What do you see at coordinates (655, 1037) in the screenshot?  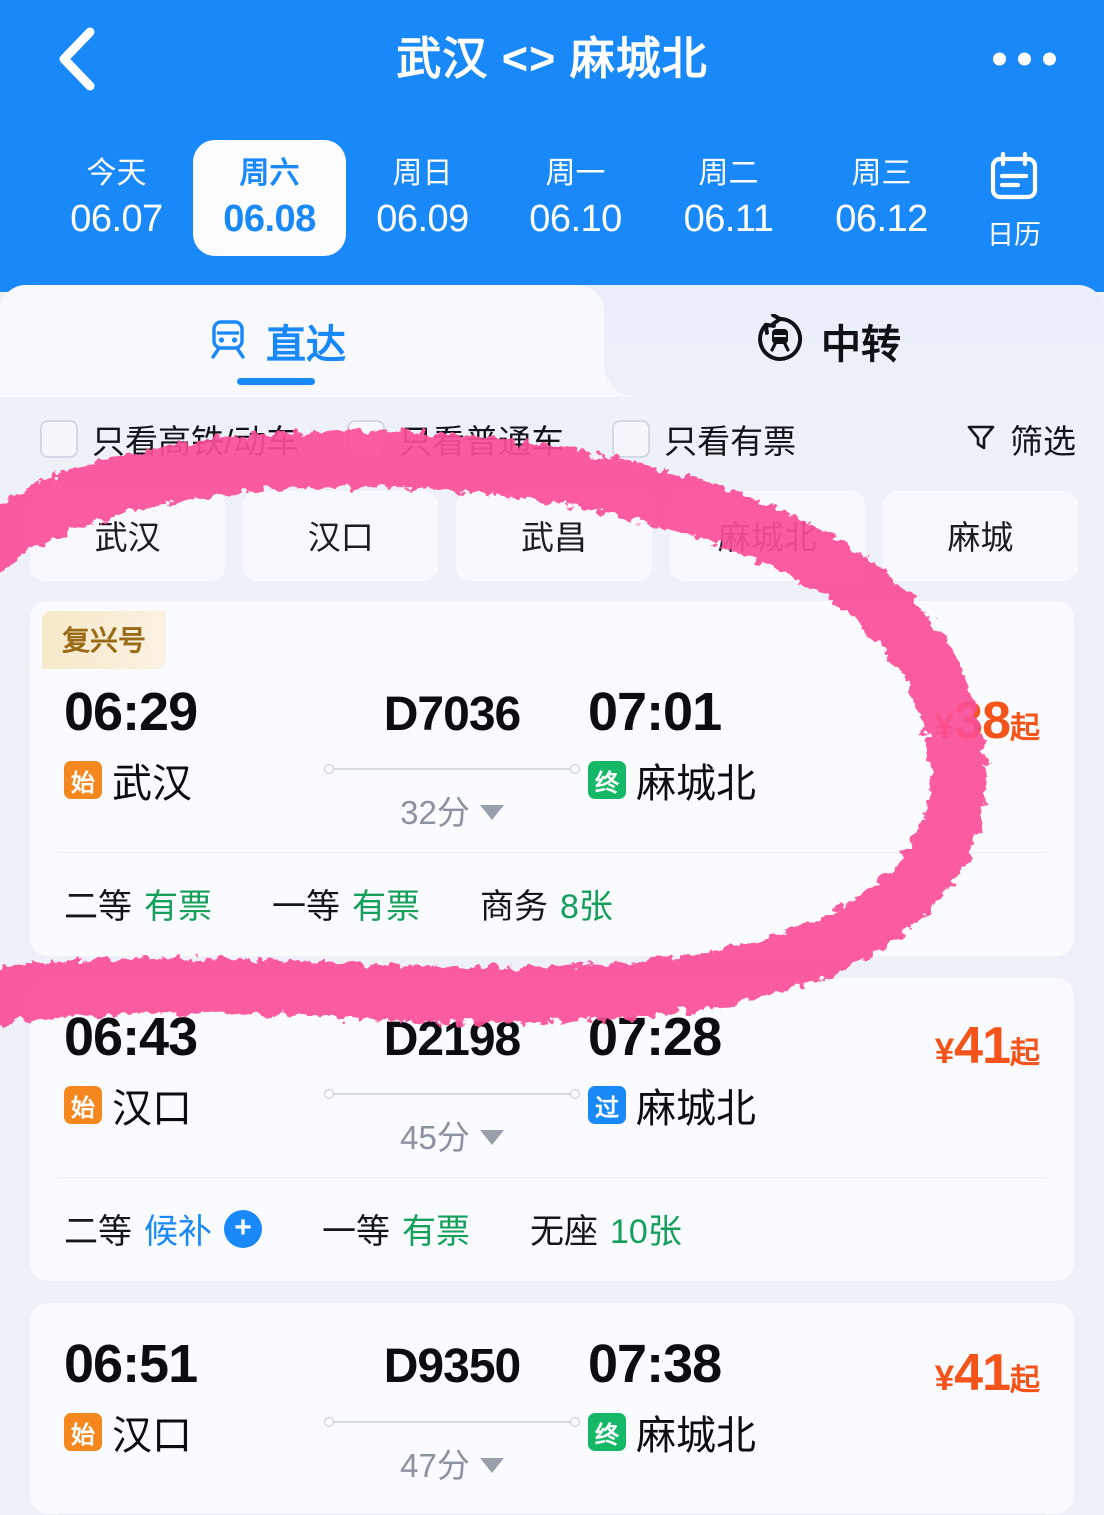 I see `arrival-time: 07:28` at bounding box center [655, 1037].